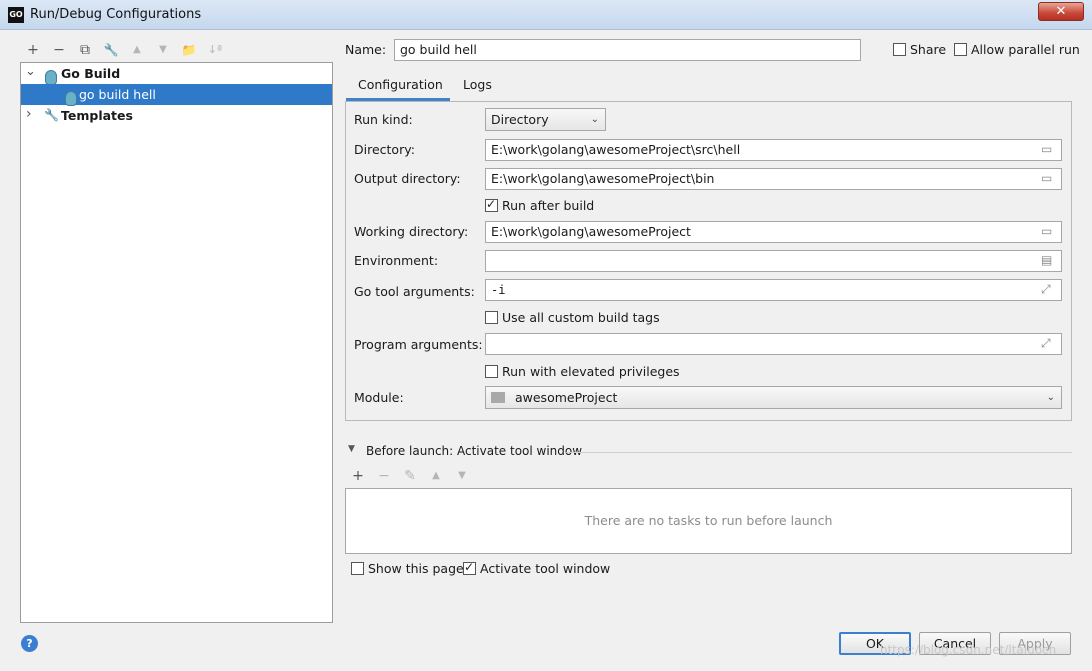 The width and height of the screenshot is (1092, 671). Describe the element at coordinates (469, 567) in the screenshot. I see `activate-tool-window-checkbox` at that location.